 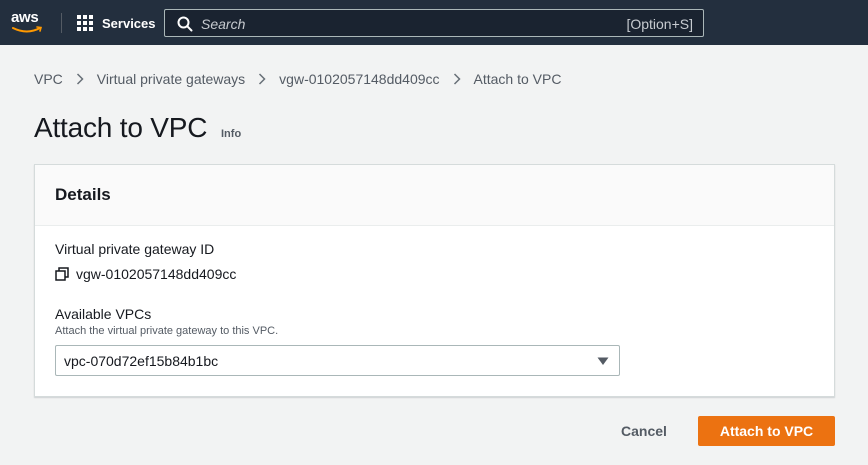 I want to click on aws-logo: aws, so click(x=28, y=22).